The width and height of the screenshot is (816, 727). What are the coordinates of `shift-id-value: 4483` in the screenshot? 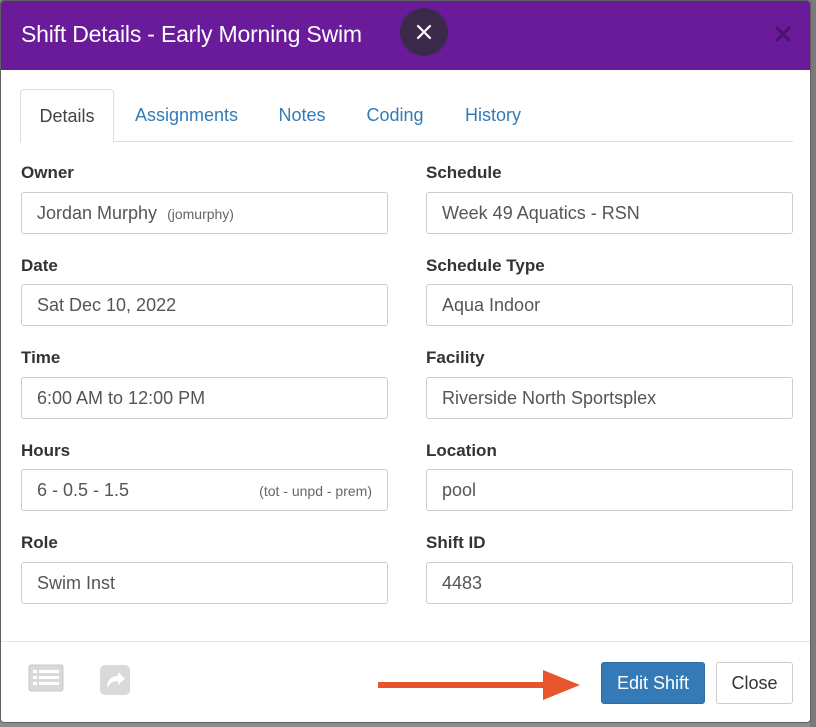 It's located at (462, 583).